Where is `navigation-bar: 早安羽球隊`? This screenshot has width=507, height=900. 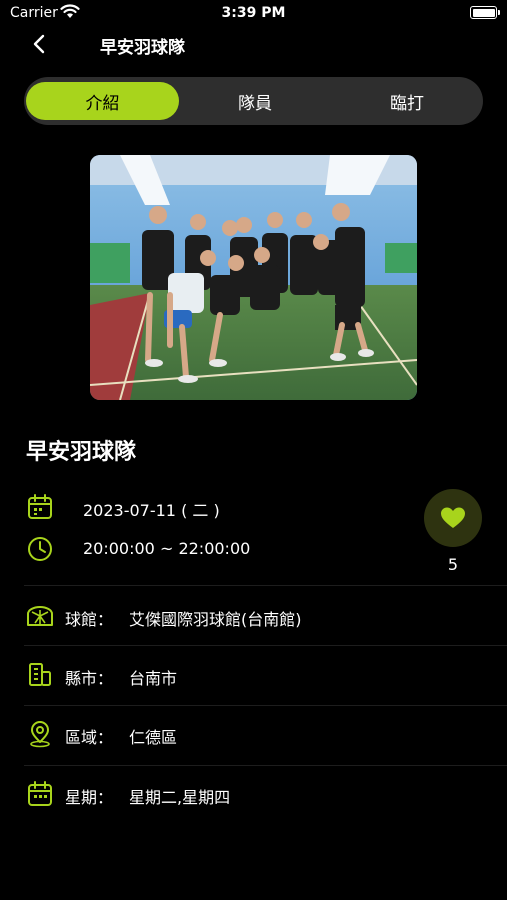 navigation-bar: 早安羽球隊 is located at coordinates (253, 50).